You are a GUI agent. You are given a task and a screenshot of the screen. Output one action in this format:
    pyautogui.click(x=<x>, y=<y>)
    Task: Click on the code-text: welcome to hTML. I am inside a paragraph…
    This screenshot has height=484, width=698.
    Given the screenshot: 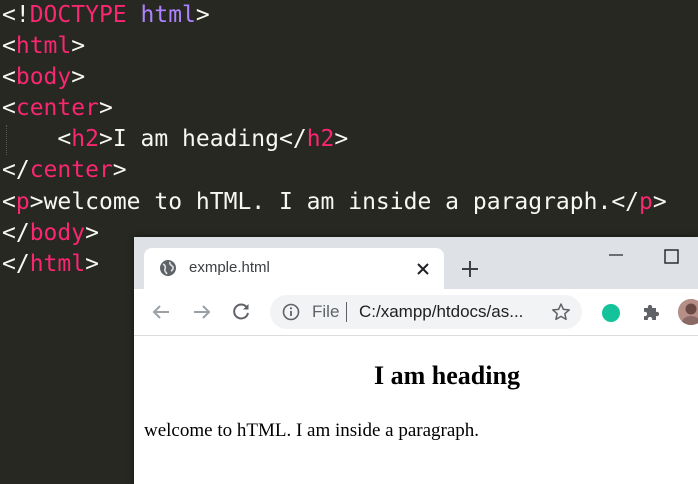 What is the action you would take?
    pyautogui.click(x=327, y=202)
    